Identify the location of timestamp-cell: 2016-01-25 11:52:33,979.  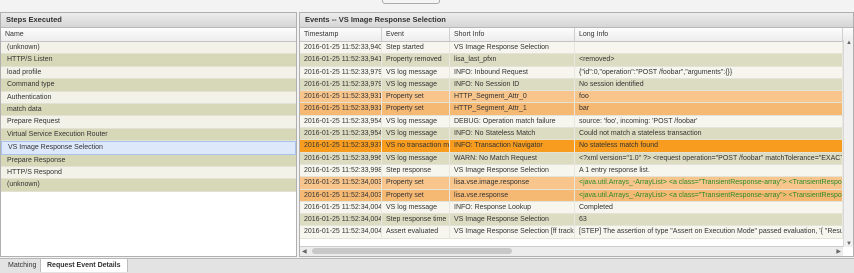
(341, 72).